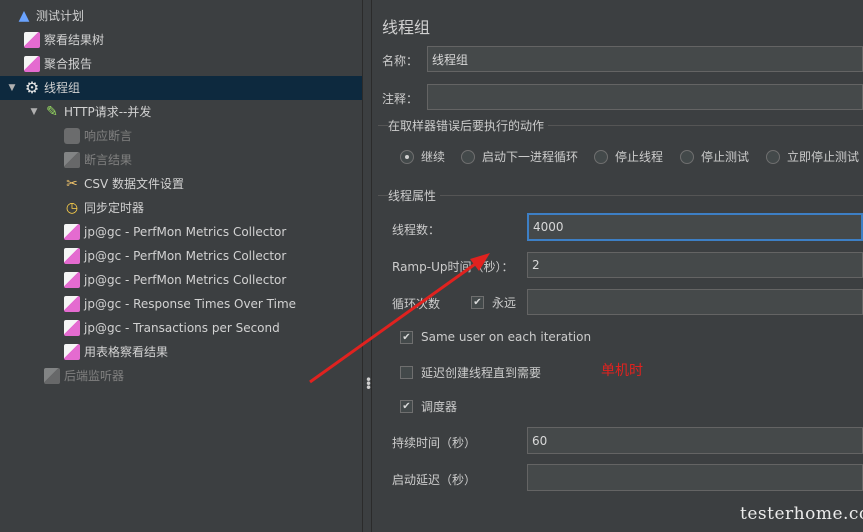  Describe the element at coordinates (134, 184) in the screenshot. I see `tree-node-label: CSV 数据文件设置` at that location.